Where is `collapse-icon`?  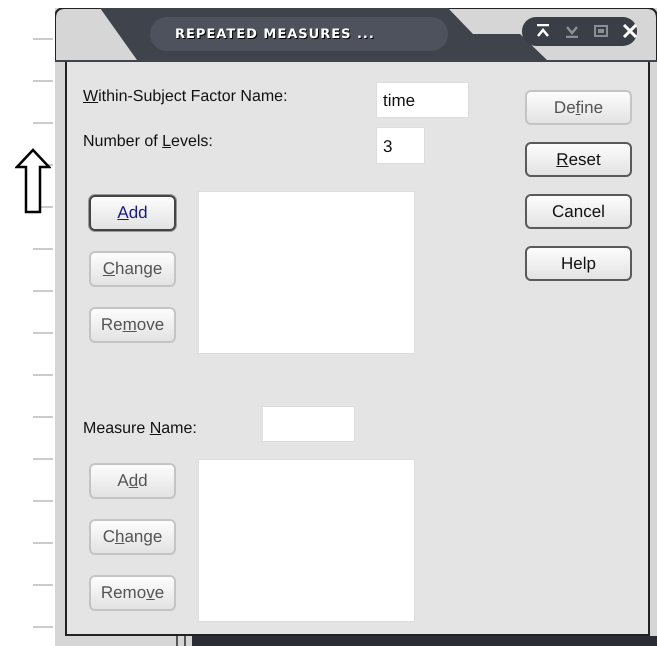 collapse-icon is located at coordinates (543, 31).